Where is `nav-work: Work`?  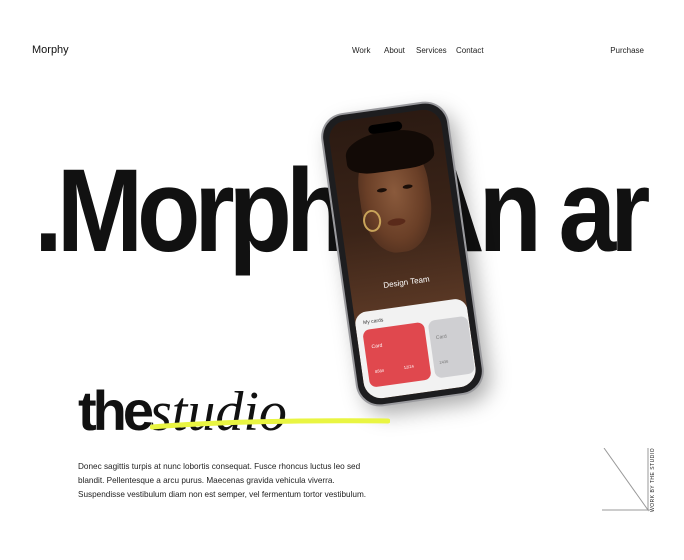
nav-work: Work is located at coordinates (361, 50).